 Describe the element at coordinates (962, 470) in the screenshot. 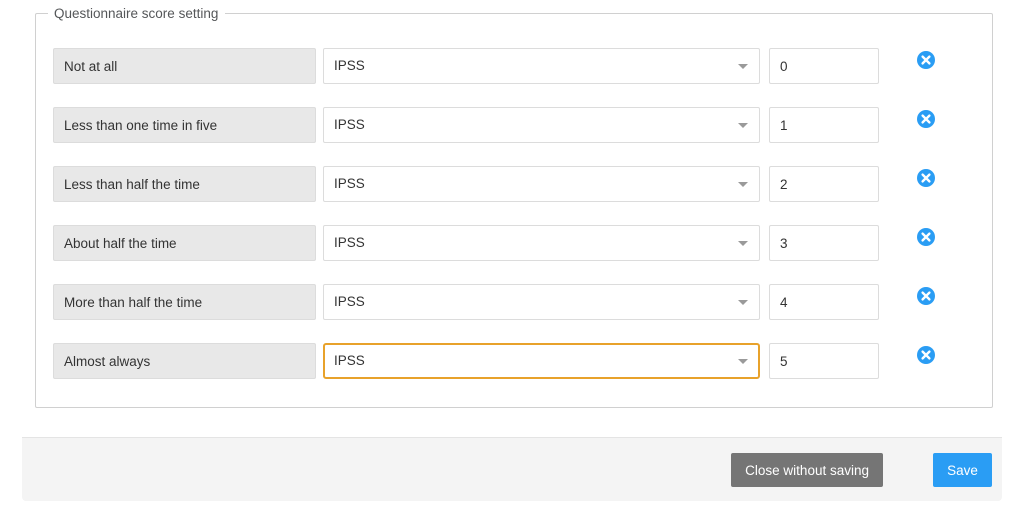

I see `save-button: Save` at that location.